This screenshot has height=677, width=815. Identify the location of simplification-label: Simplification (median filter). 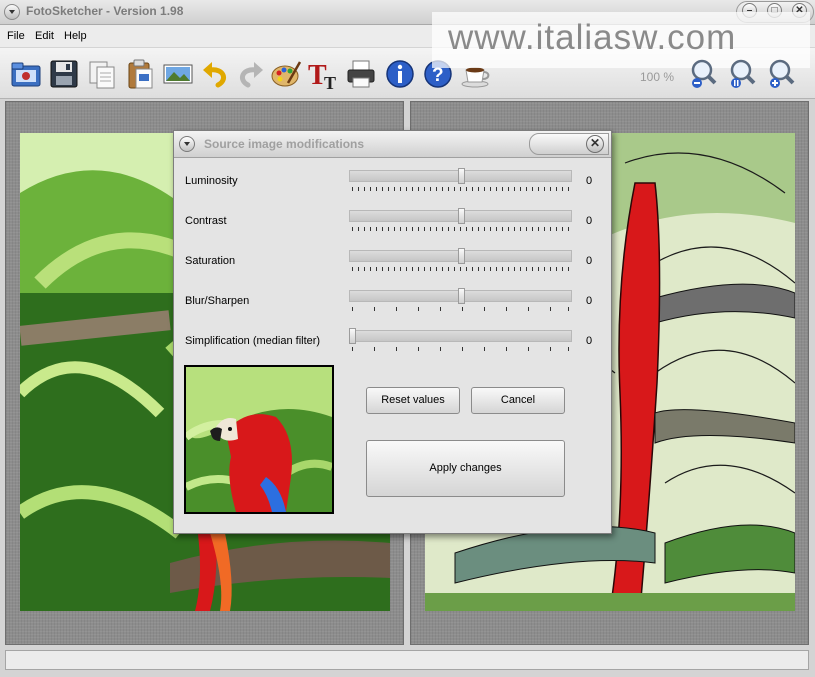
(253, 341).